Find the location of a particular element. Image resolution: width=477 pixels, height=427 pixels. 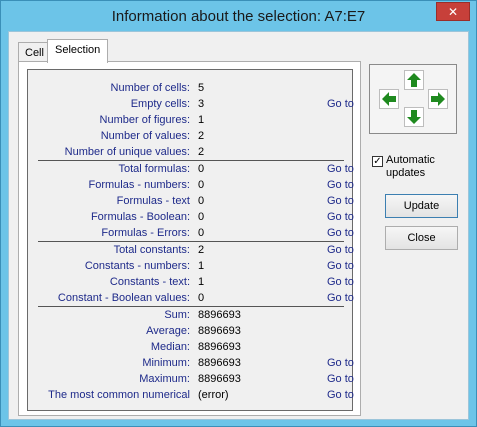

window-title: Information about the selection: A7:E7 is located at coordinates (238, 16).